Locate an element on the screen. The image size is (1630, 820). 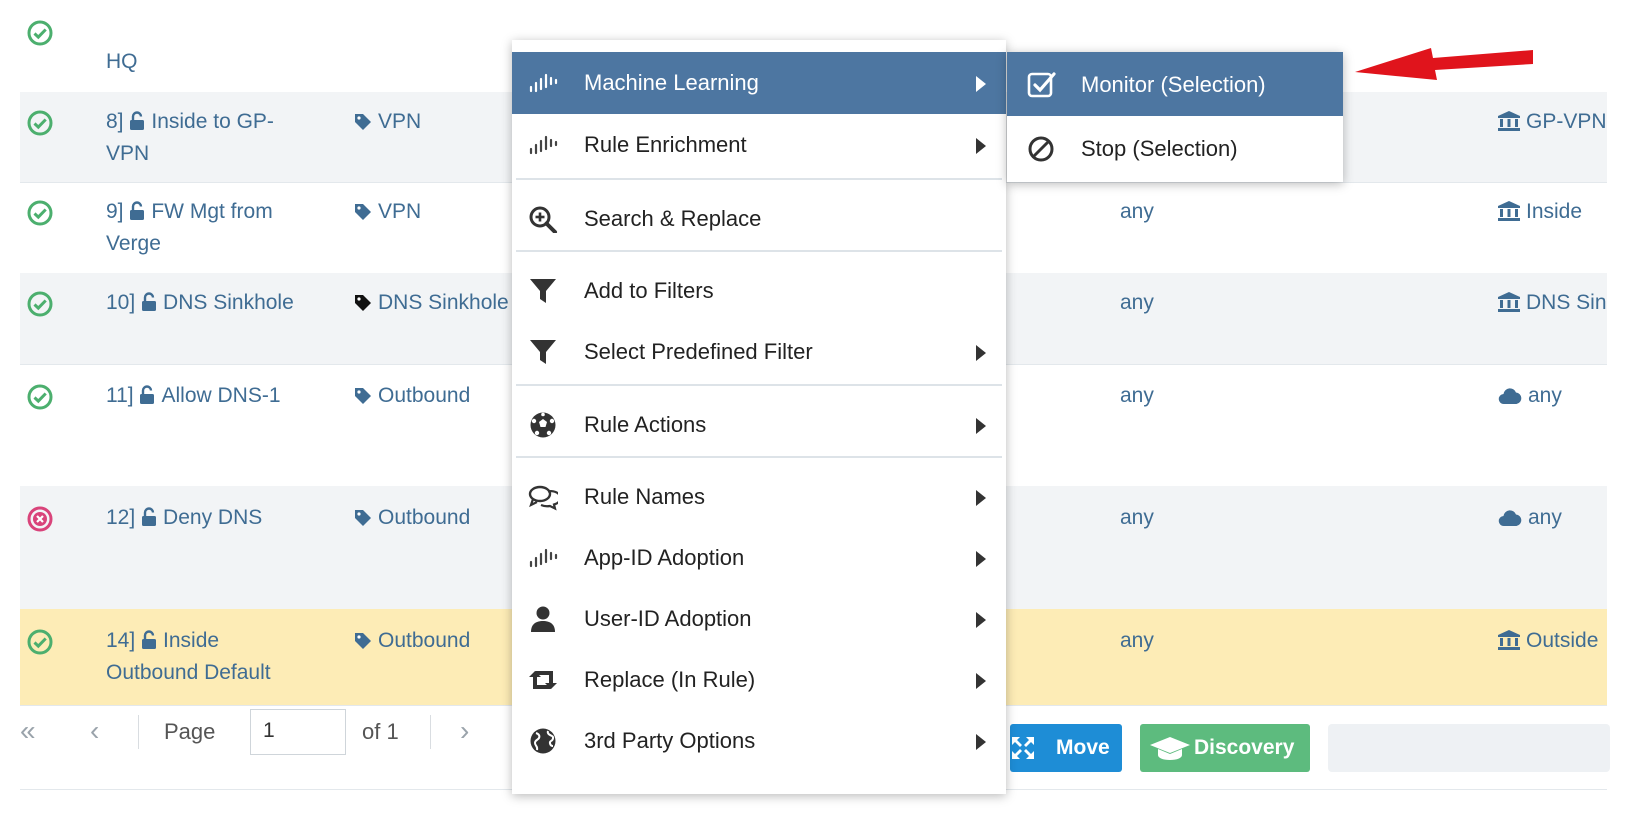
rule-name: 12] Deny DNS is located at coordinates (221, 518).